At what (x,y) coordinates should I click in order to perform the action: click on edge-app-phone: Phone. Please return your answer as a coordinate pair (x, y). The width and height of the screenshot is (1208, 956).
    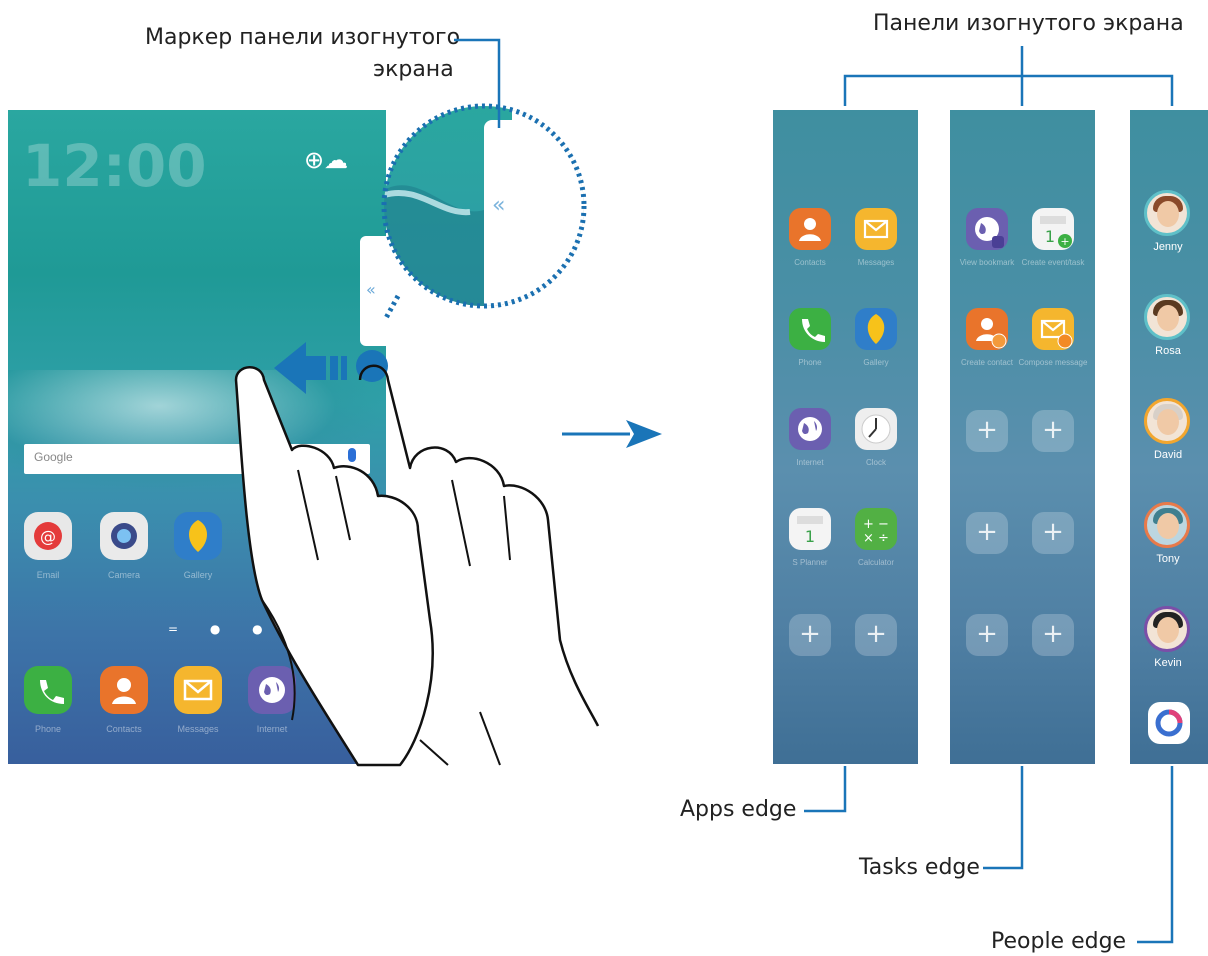
    Looking at the image, I should click on (810, 337).